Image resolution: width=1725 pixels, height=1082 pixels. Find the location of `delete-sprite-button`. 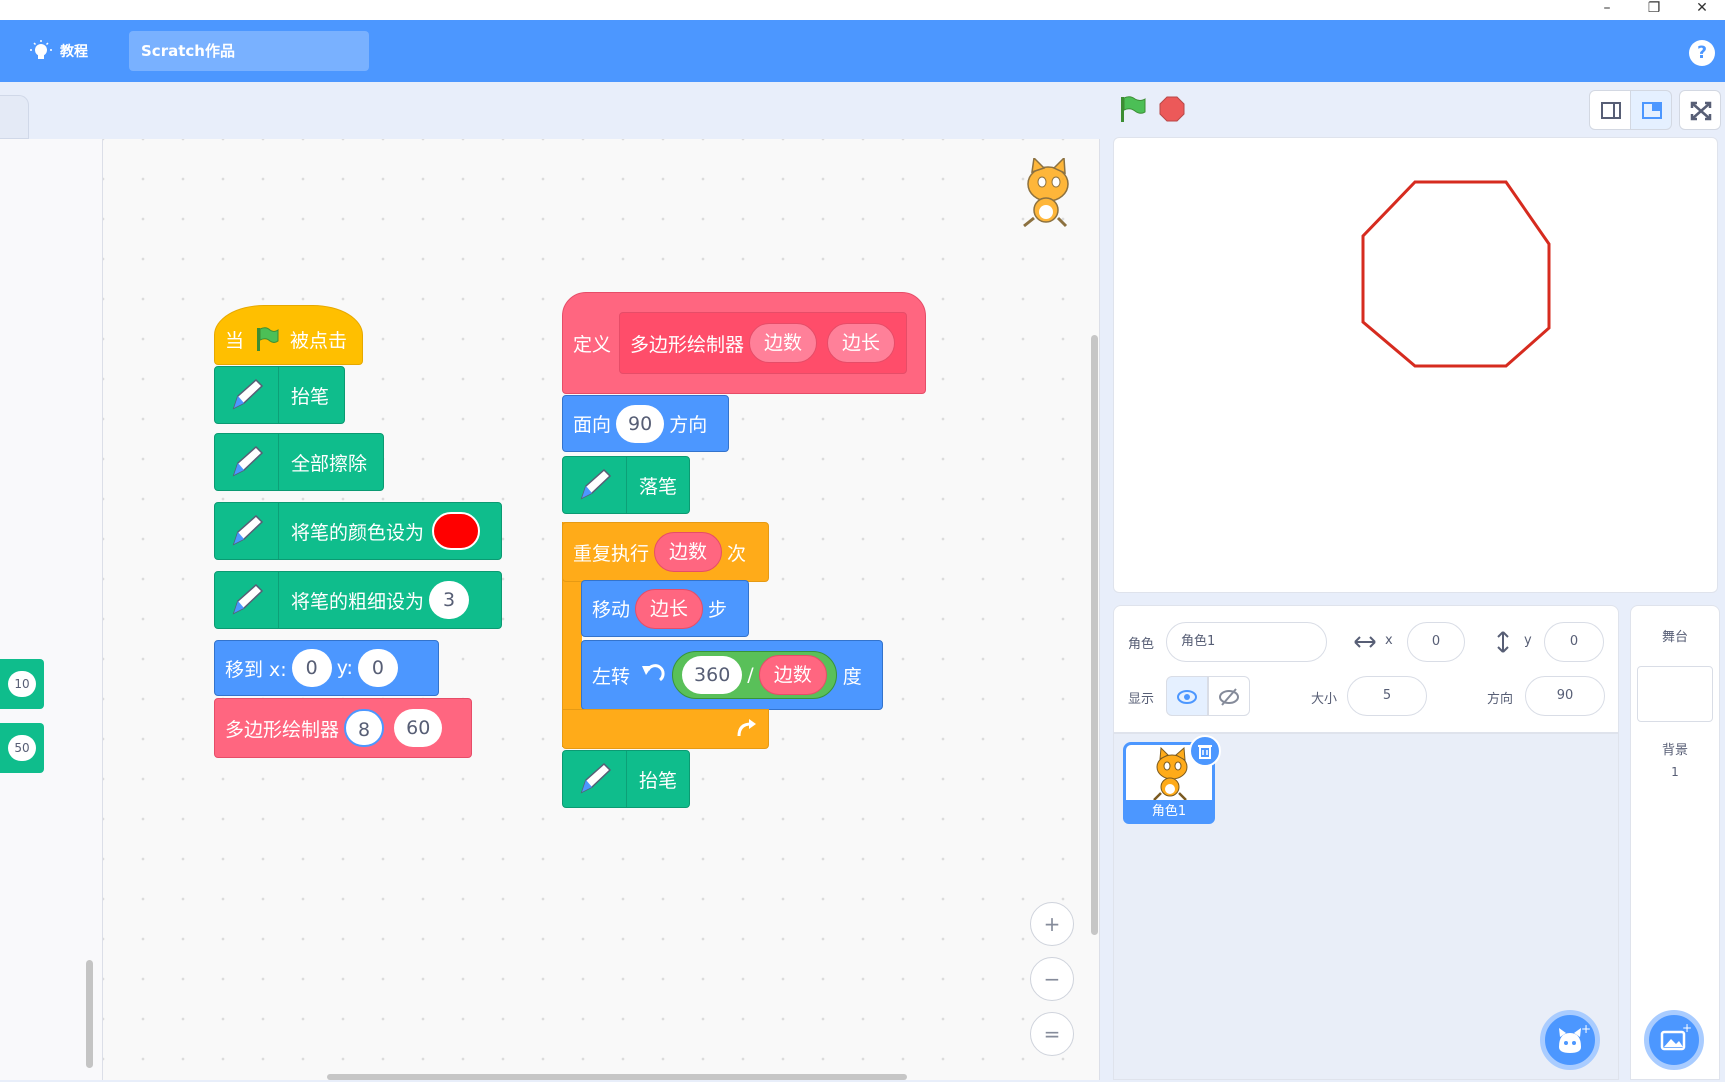

delete-sprite-button is located at coordinates (1205, 751).